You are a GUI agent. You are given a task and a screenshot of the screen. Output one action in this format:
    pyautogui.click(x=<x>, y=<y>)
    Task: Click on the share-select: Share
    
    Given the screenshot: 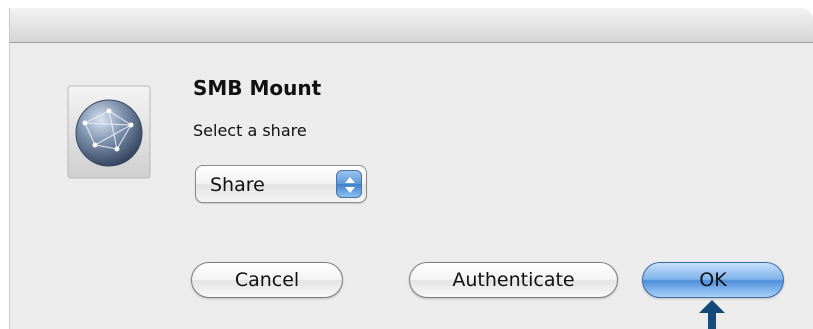 What is the action you would take?
    pyautogui.click(x=281, y=184)
    